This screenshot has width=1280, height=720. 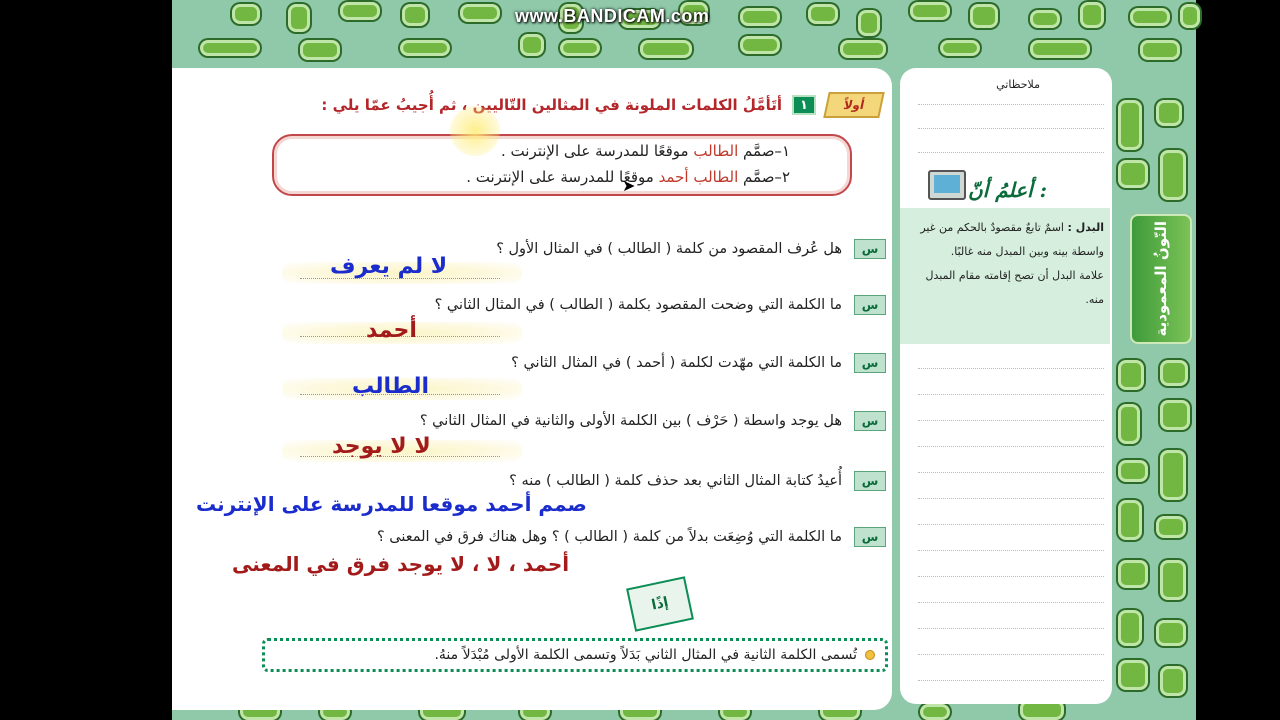 What do you see at coordinates (1161, 279) in the screenshot?
I see `side-tab: النّونُ المعمودية` at bounding box center [1161, 279].